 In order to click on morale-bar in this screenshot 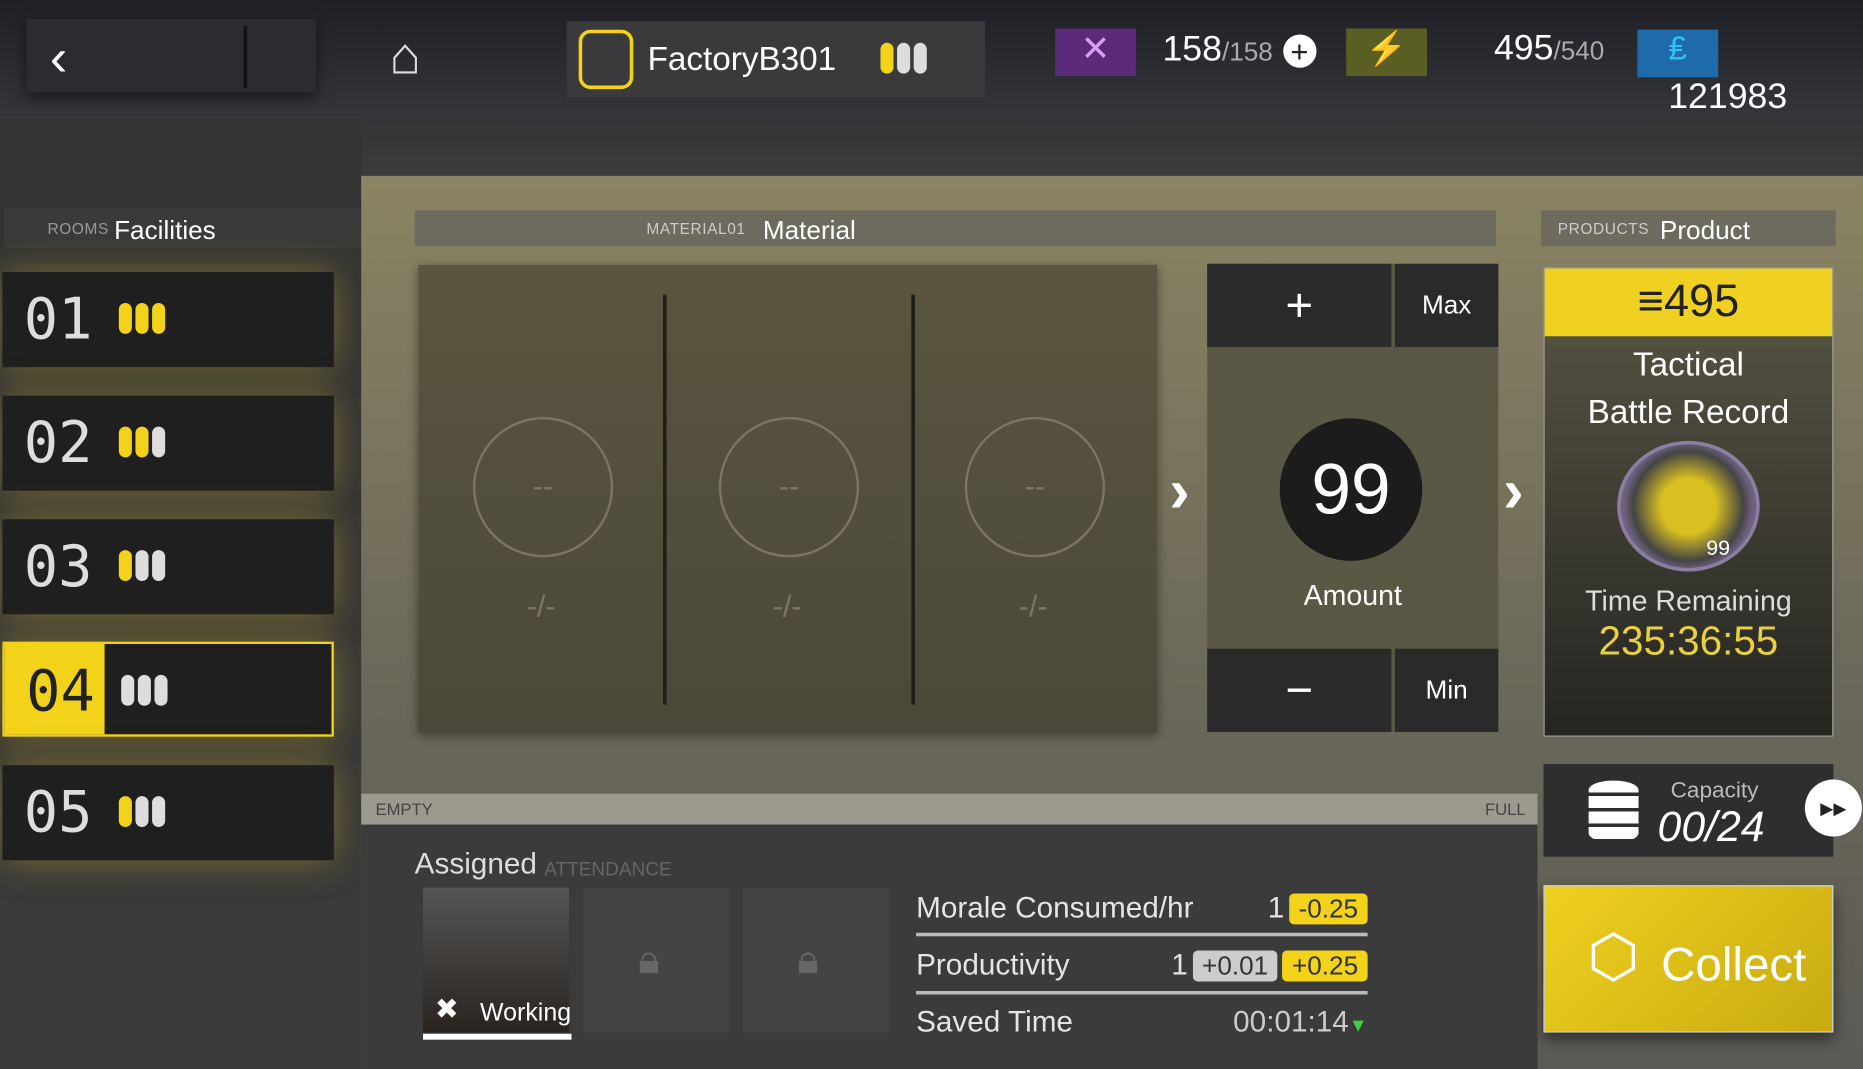, I will do `click(497, 1036)`.